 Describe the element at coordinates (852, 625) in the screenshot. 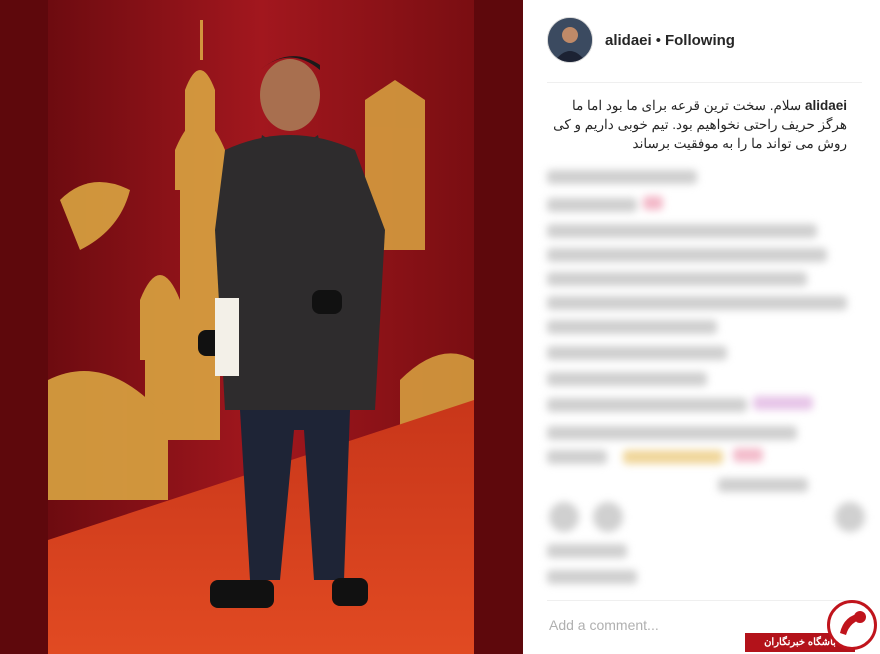

I see `microphone-icon` at that location.